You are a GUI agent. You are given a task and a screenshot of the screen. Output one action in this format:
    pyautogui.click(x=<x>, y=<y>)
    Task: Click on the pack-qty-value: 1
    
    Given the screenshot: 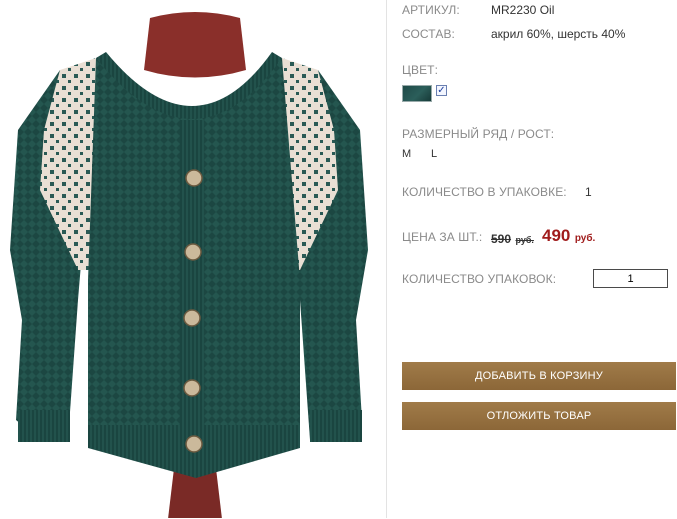 What is the action you would take?
    pyautogui.click(x=588, y=192)
    